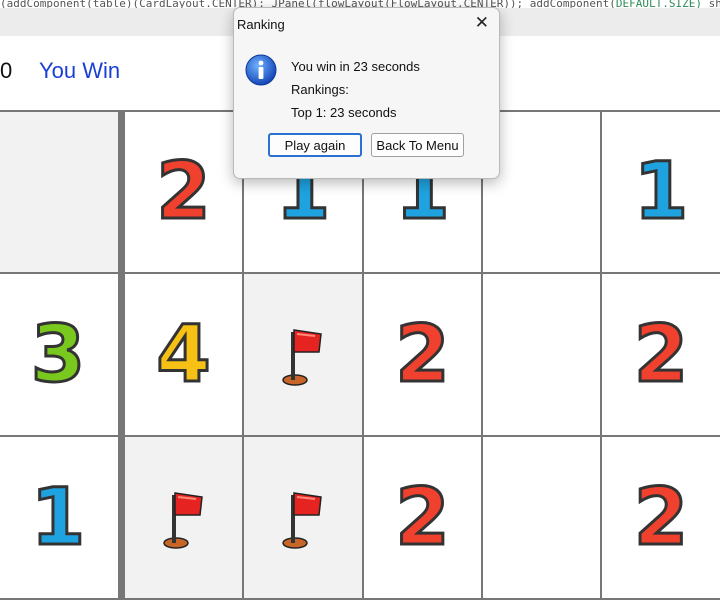 This screenshot has width=720, height=600. I want to click on ranking-entry: Top 1: 23 seconds, so click(344, 112).